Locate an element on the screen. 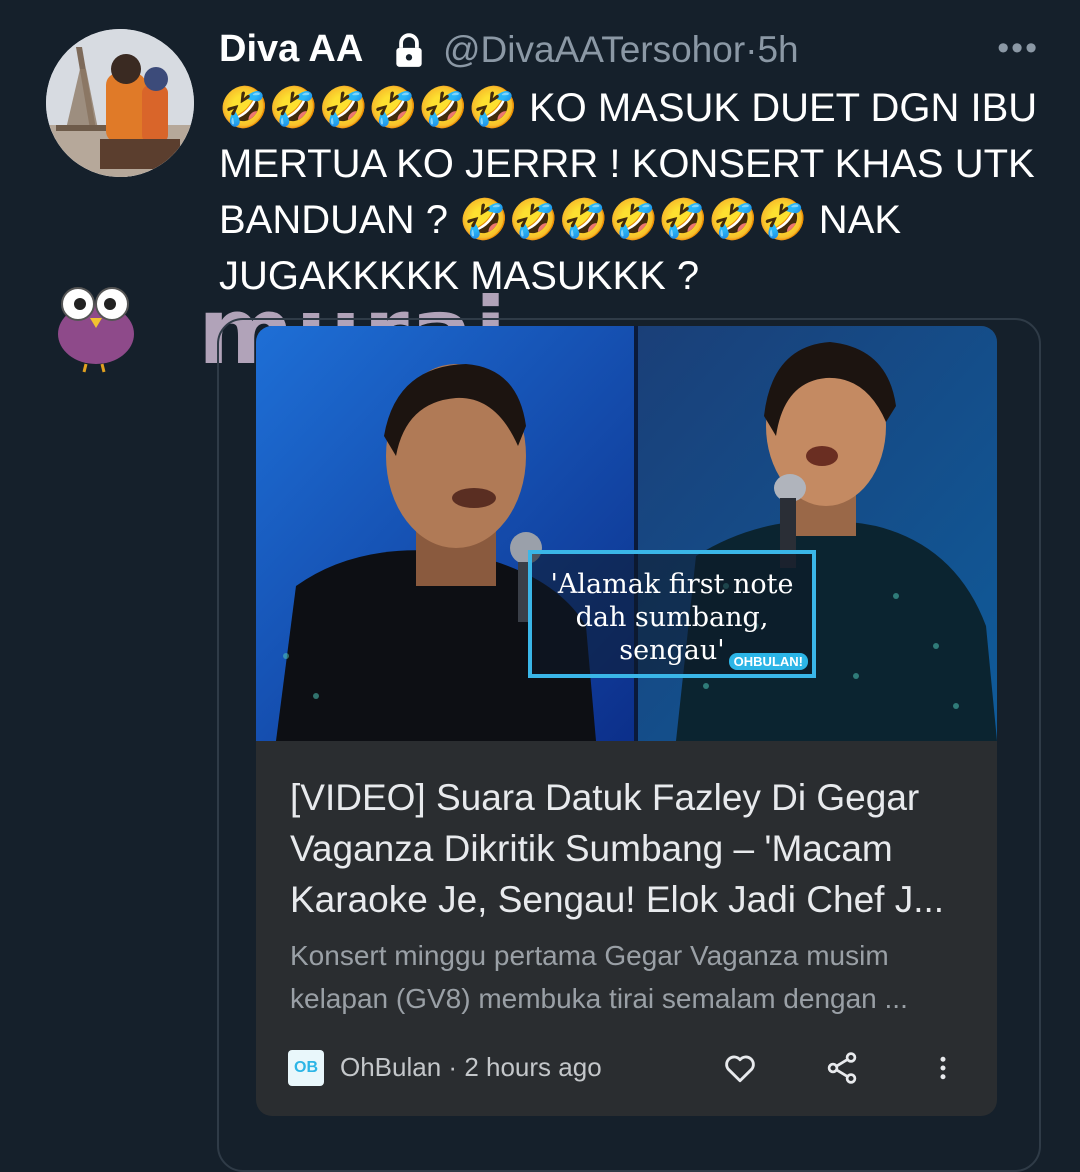  timestamp: 5h is located at coordinates (777, 49).